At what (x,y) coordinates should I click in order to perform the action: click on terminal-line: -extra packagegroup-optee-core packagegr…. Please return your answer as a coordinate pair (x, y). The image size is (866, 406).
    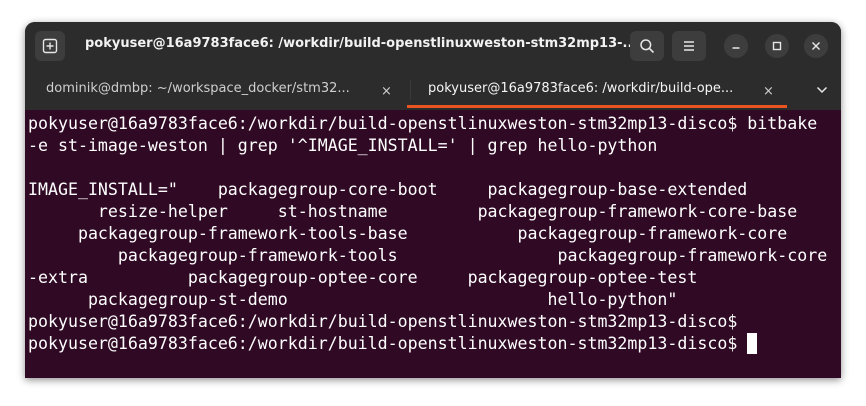
    Looking at the image, I should click on (363, 277).